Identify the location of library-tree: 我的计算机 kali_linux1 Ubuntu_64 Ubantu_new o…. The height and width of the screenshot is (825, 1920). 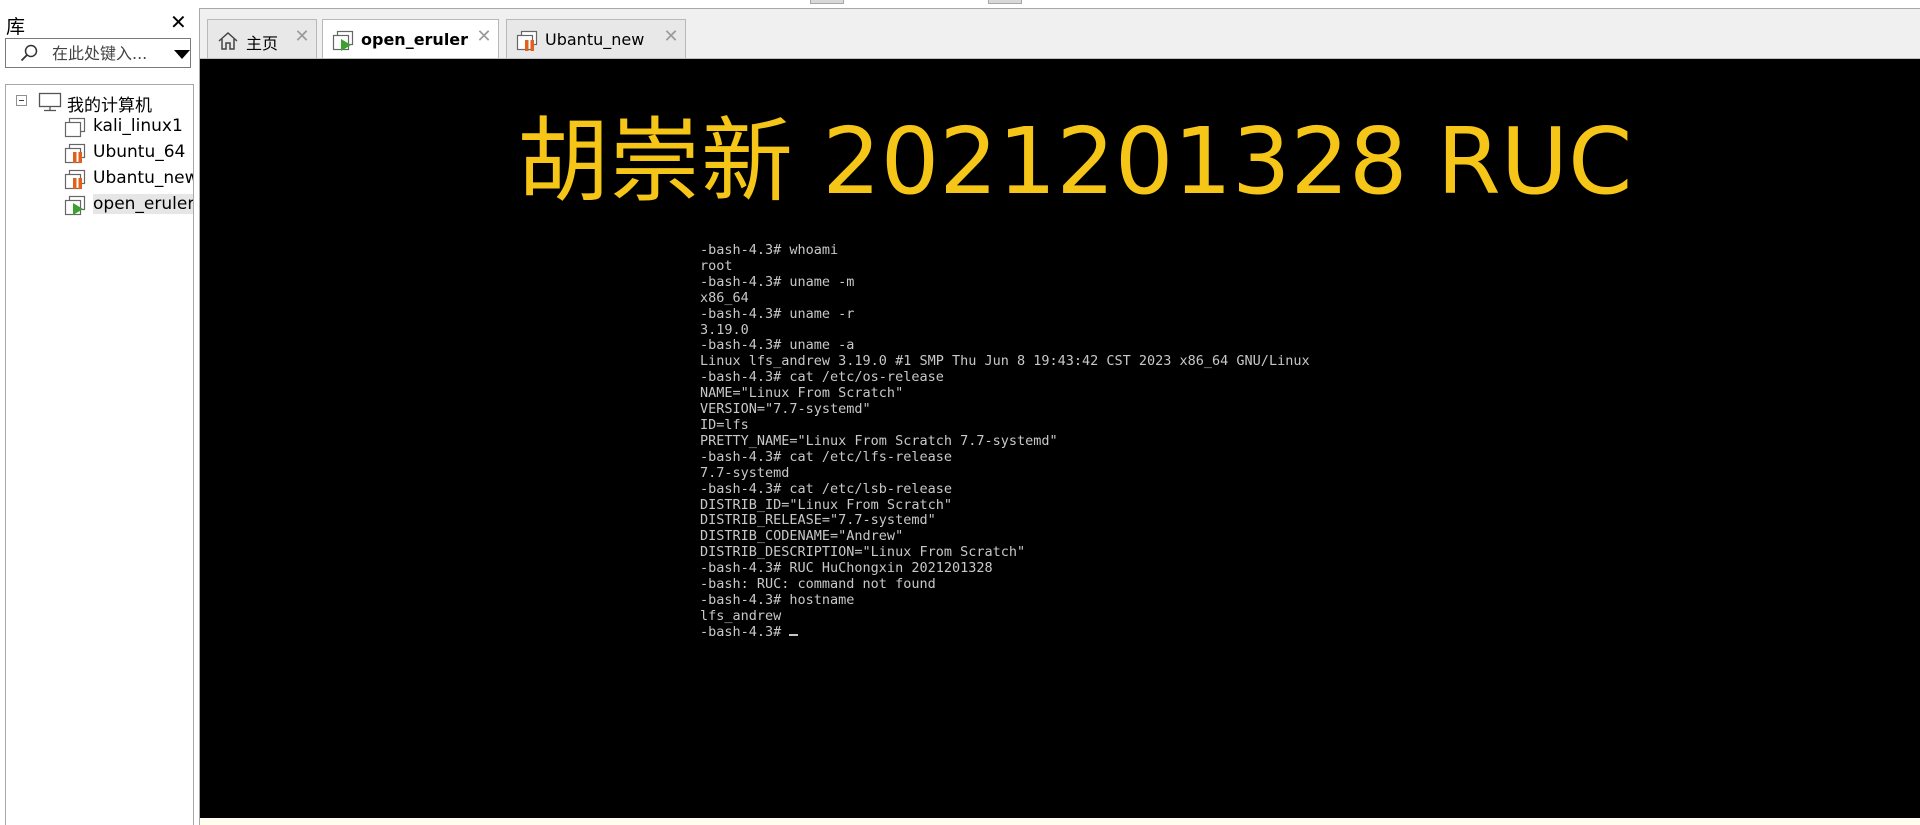
(99, 454).